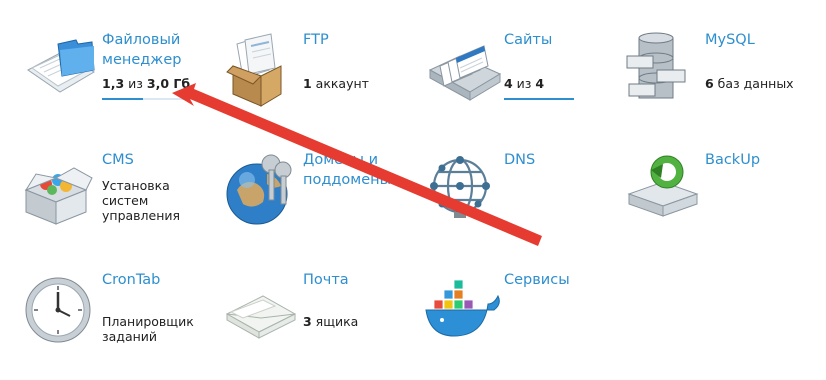 Image resolution: width=826 pixels, height=380 pixels. I want to click on crontab-description: Планировщик заданий, so click(148, 329).